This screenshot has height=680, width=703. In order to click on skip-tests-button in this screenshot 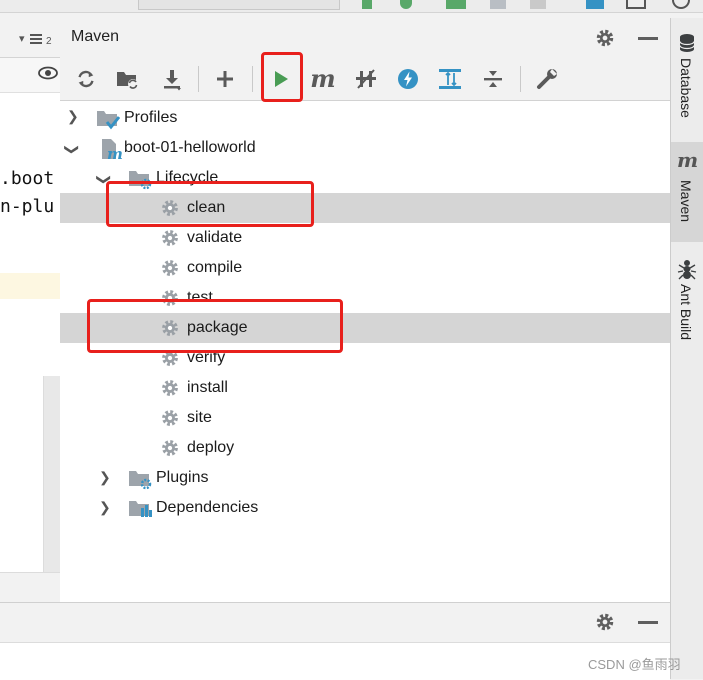, I will do `click(408, 79)`.